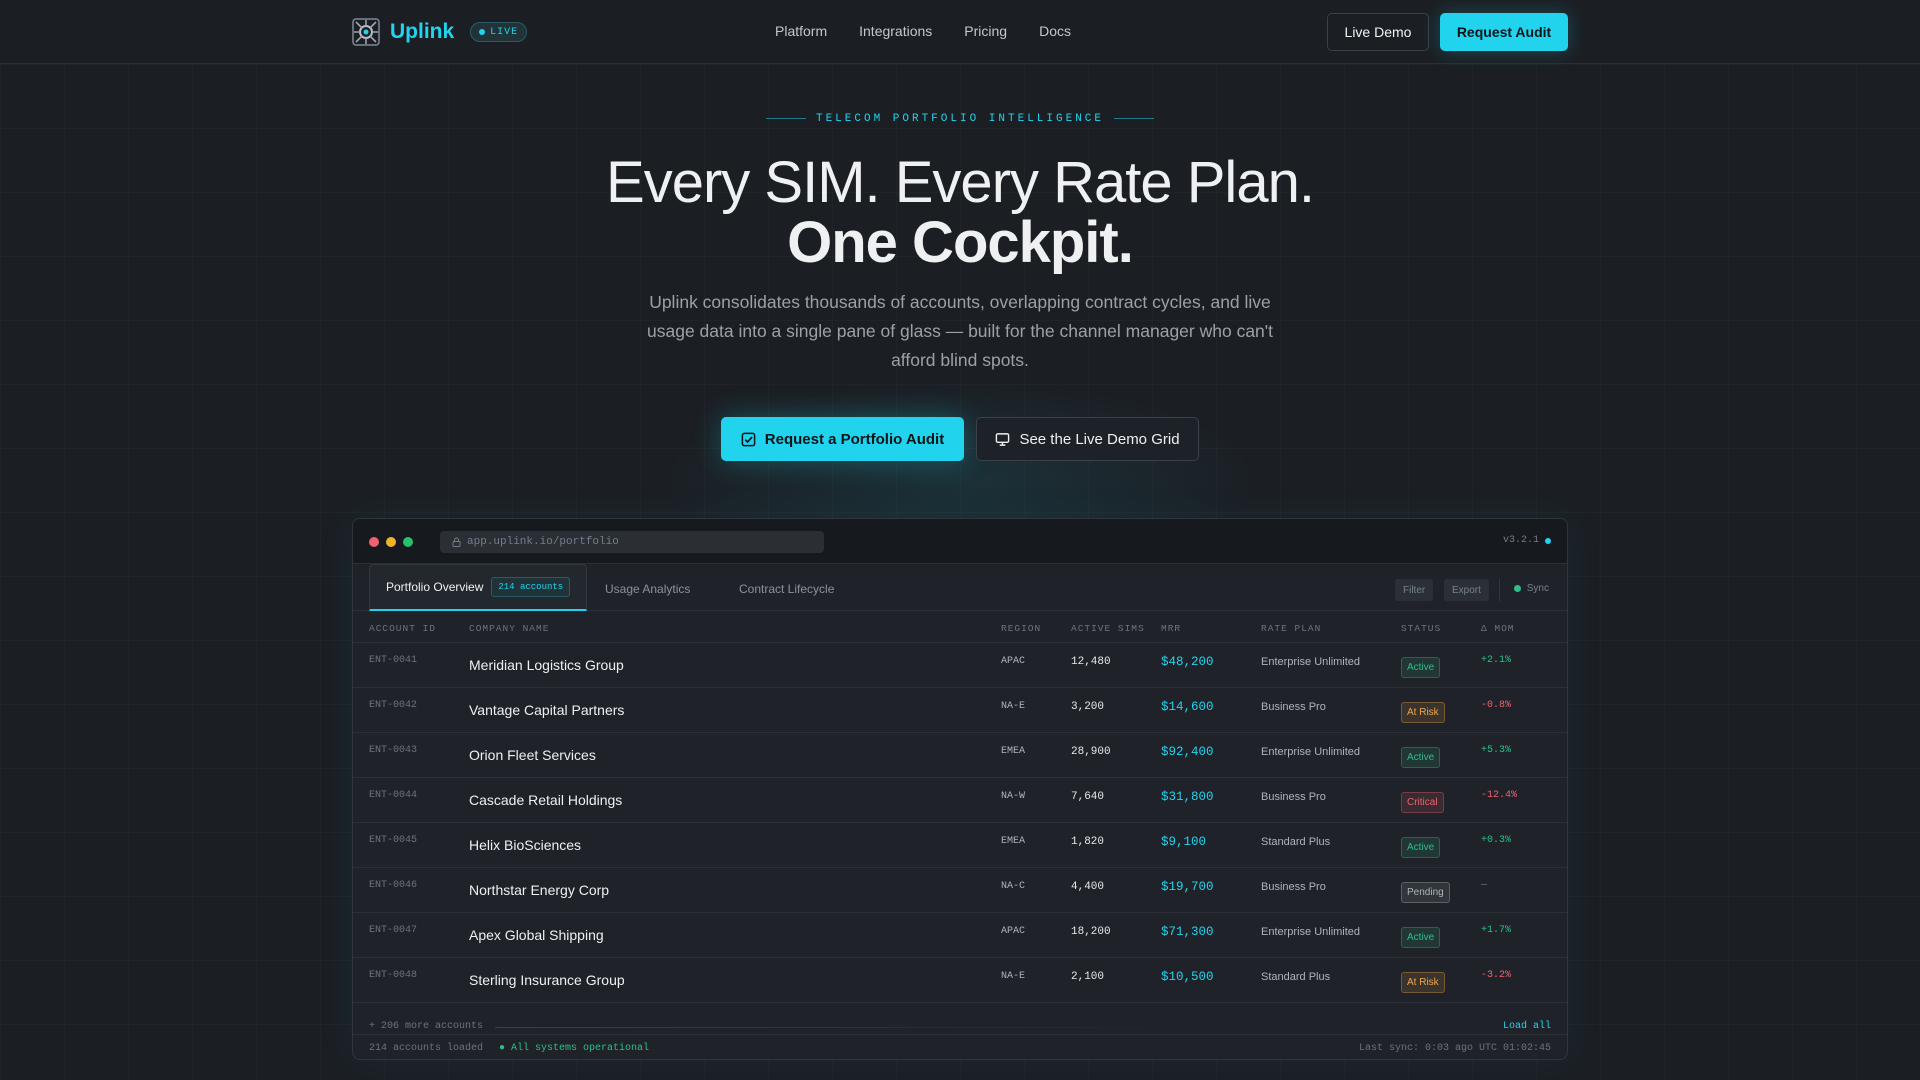  What do you see at coordinates (574, 1048) in the screenshot?
I see `systems-status: ● All systems operational` at bounding box center [574, 1048].